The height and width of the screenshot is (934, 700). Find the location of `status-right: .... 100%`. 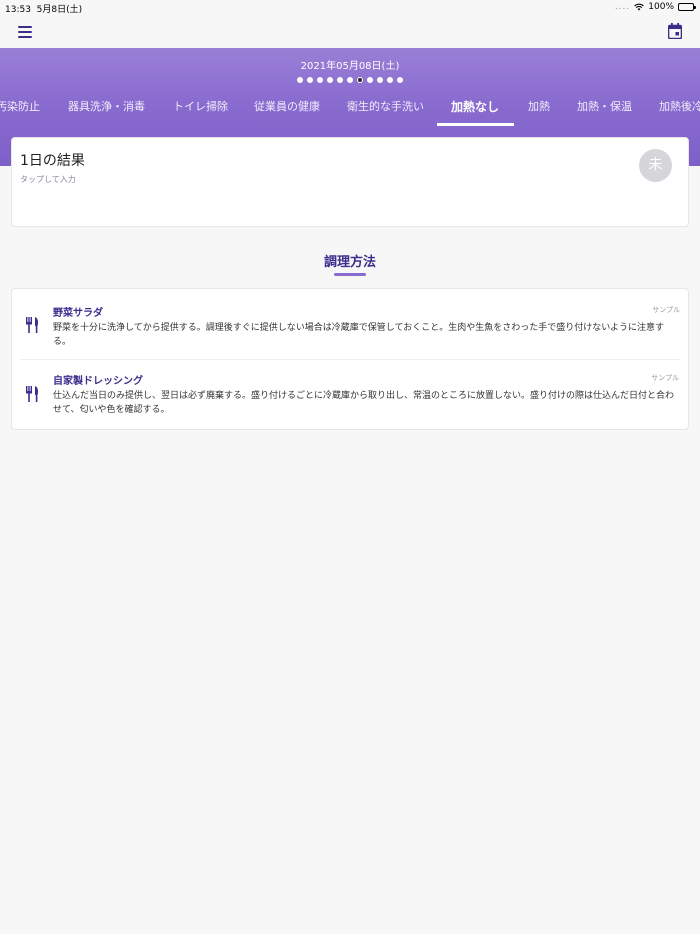

status-right: .... 100% is located at coordinates (655, 7).